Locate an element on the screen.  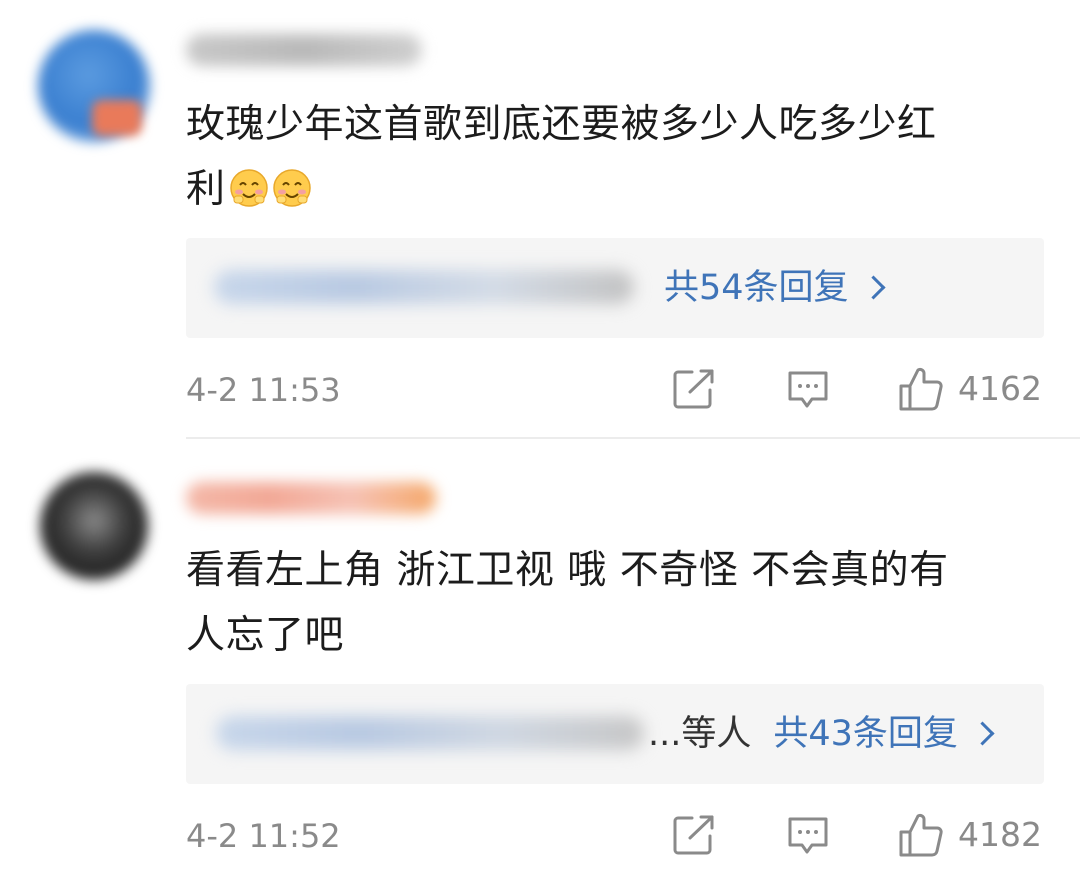
comment-text: 看看左上角 浙江卫视 哦 不奇怪 不会真的有 人忘了吧 is located at coordinates (621, 603).